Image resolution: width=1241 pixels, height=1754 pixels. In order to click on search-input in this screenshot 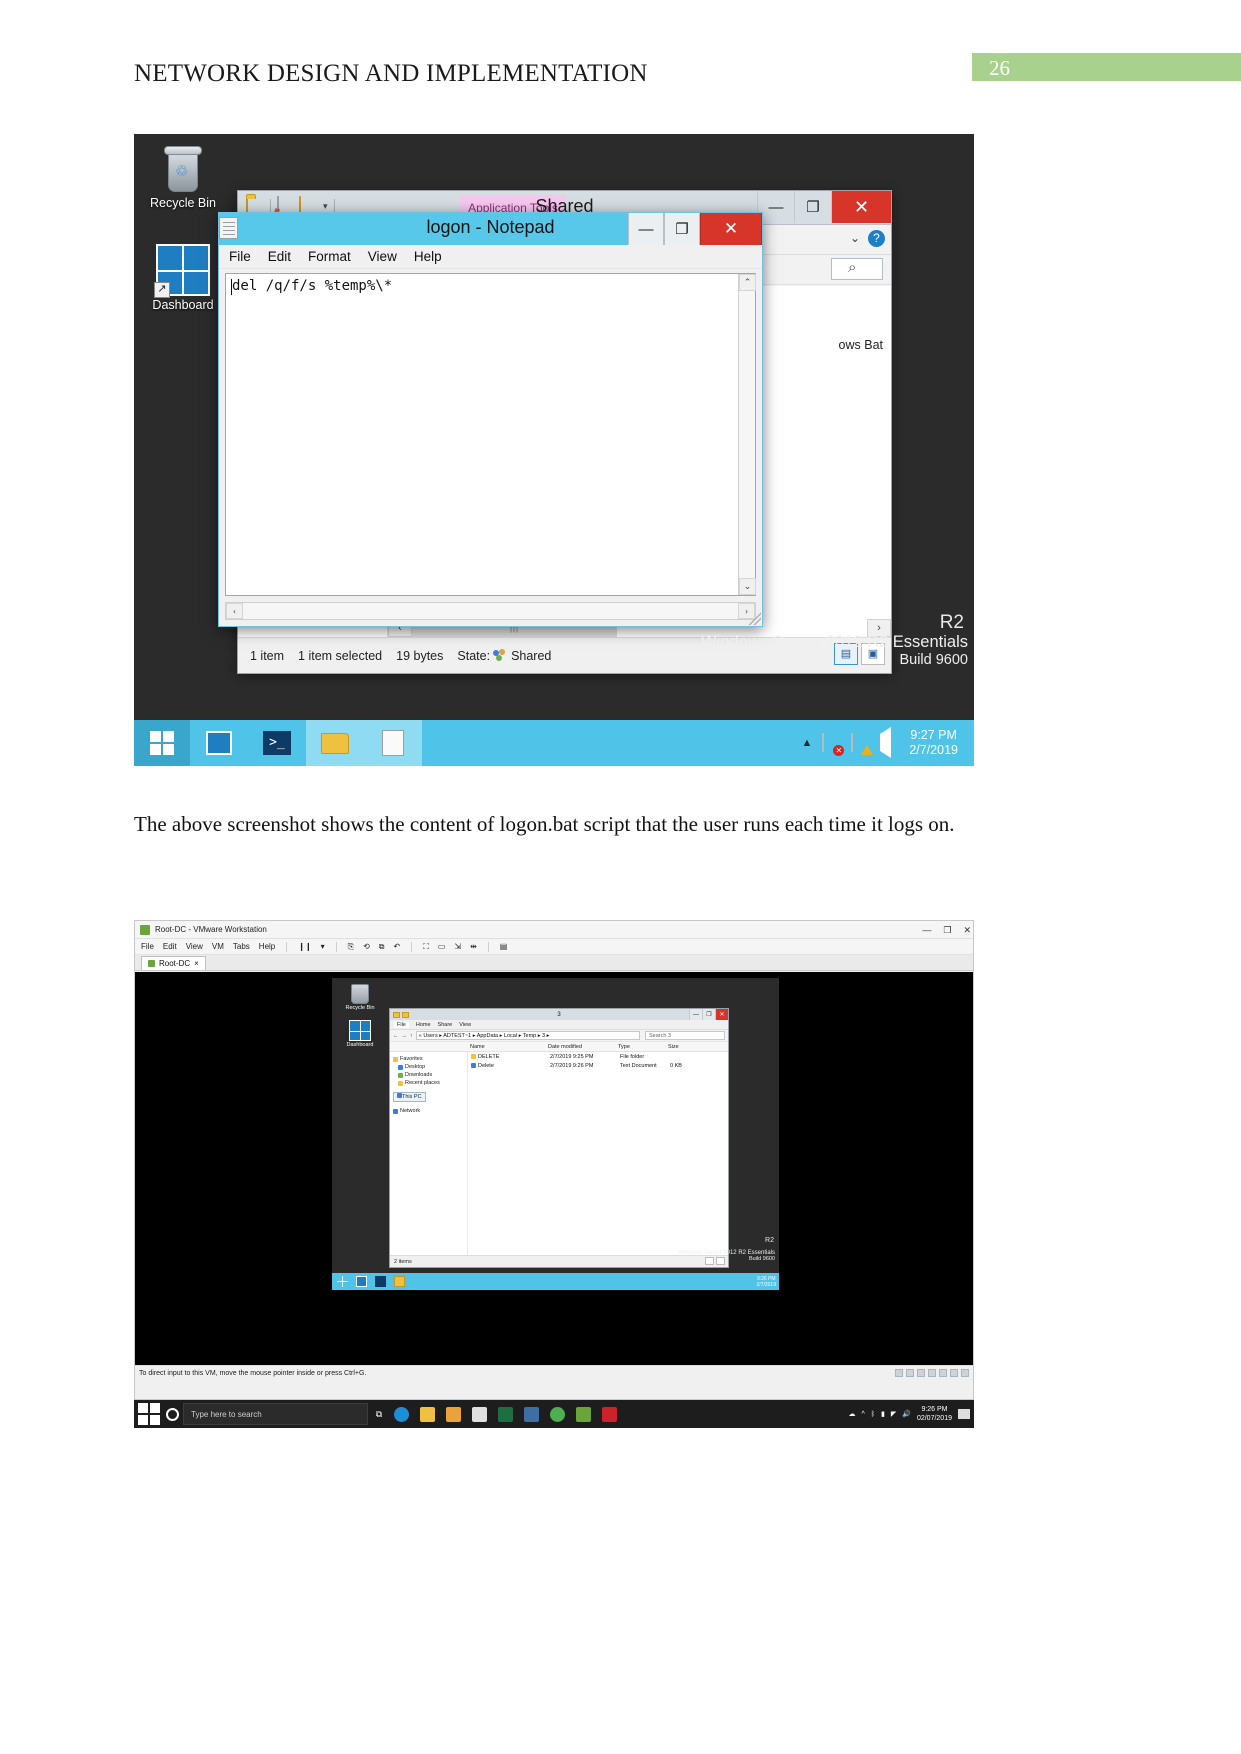, I will do `click(857, 269)`.